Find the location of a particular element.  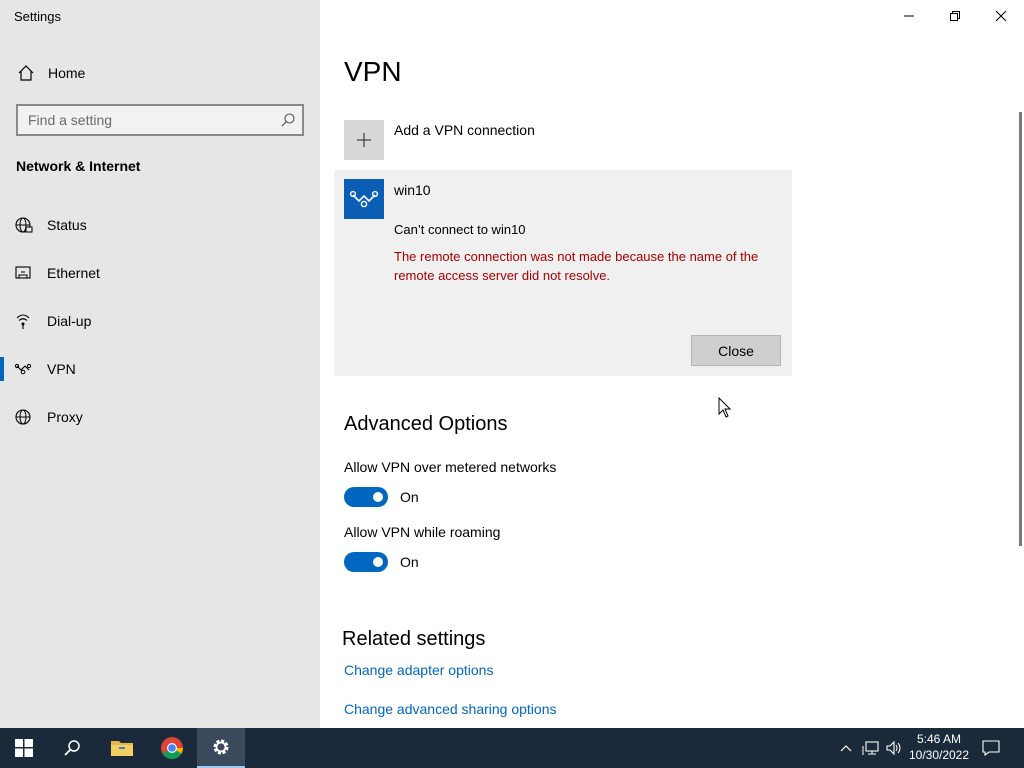

notification-icon is located at coordinates (991, 748).